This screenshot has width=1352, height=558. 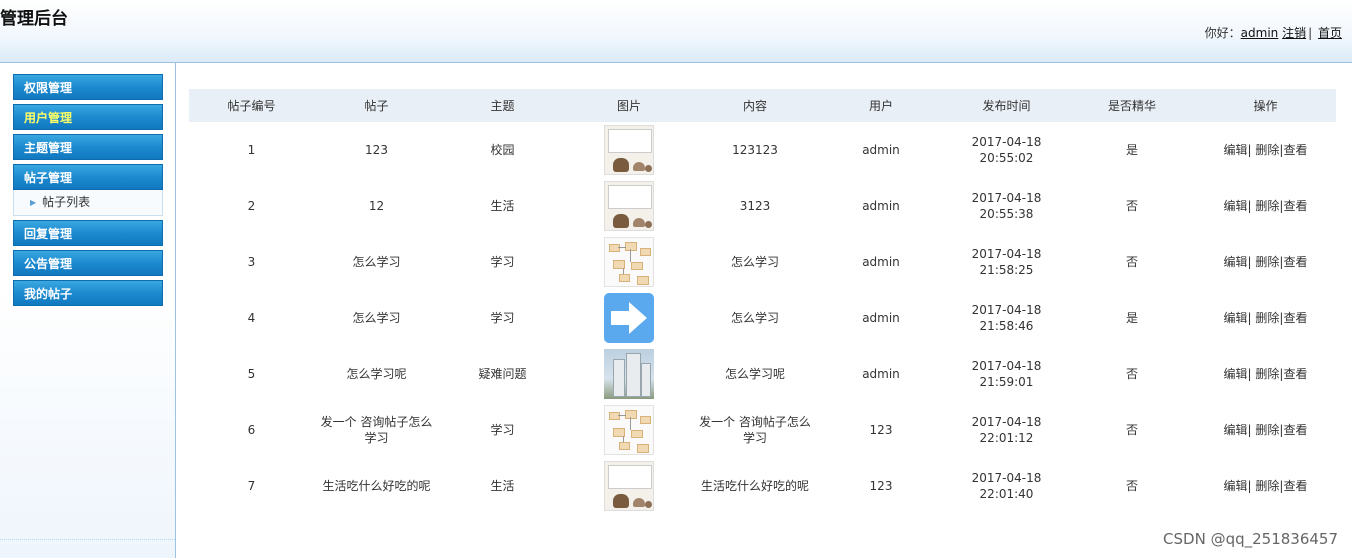 I want to click on col-header-content: 内容, so click(x=755, y=105).